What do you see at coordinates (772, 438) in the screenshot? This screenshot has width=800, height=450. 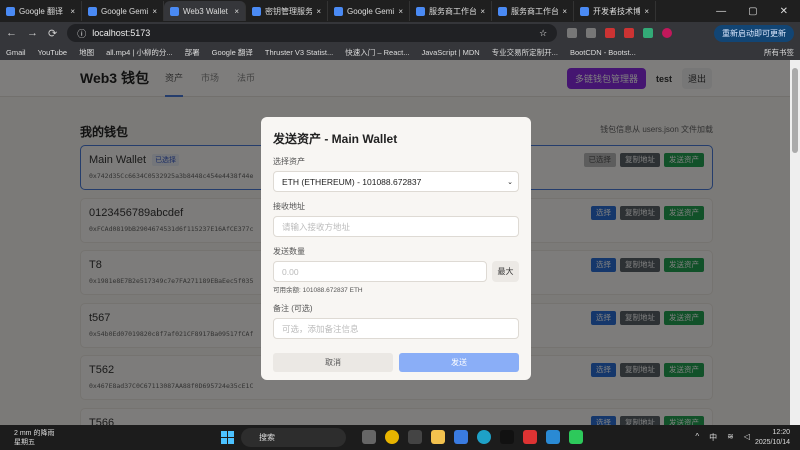 I see `clock: 12:20 2025/10/14` at bounding box center [772, 438].